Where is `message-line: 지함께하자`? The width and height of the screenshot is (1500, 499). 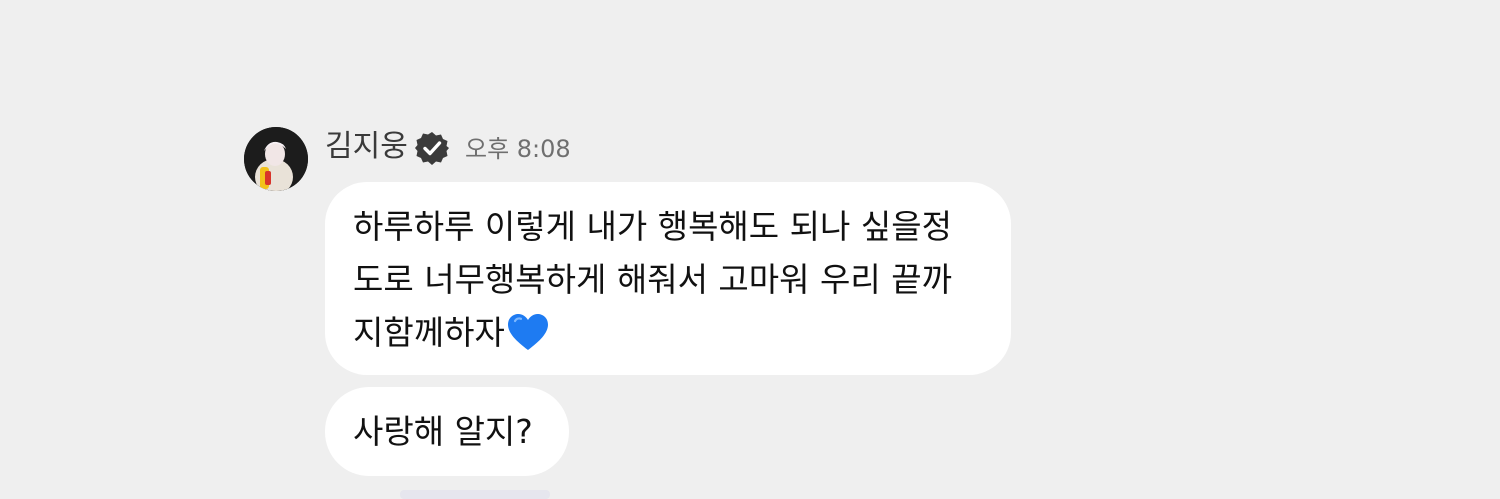
message-line: 지함께하자 is located at coordinates (672, 332).